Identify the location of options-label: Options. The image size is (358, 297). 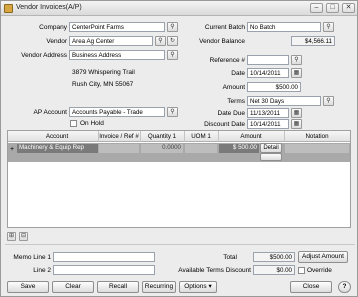
(195, 286).